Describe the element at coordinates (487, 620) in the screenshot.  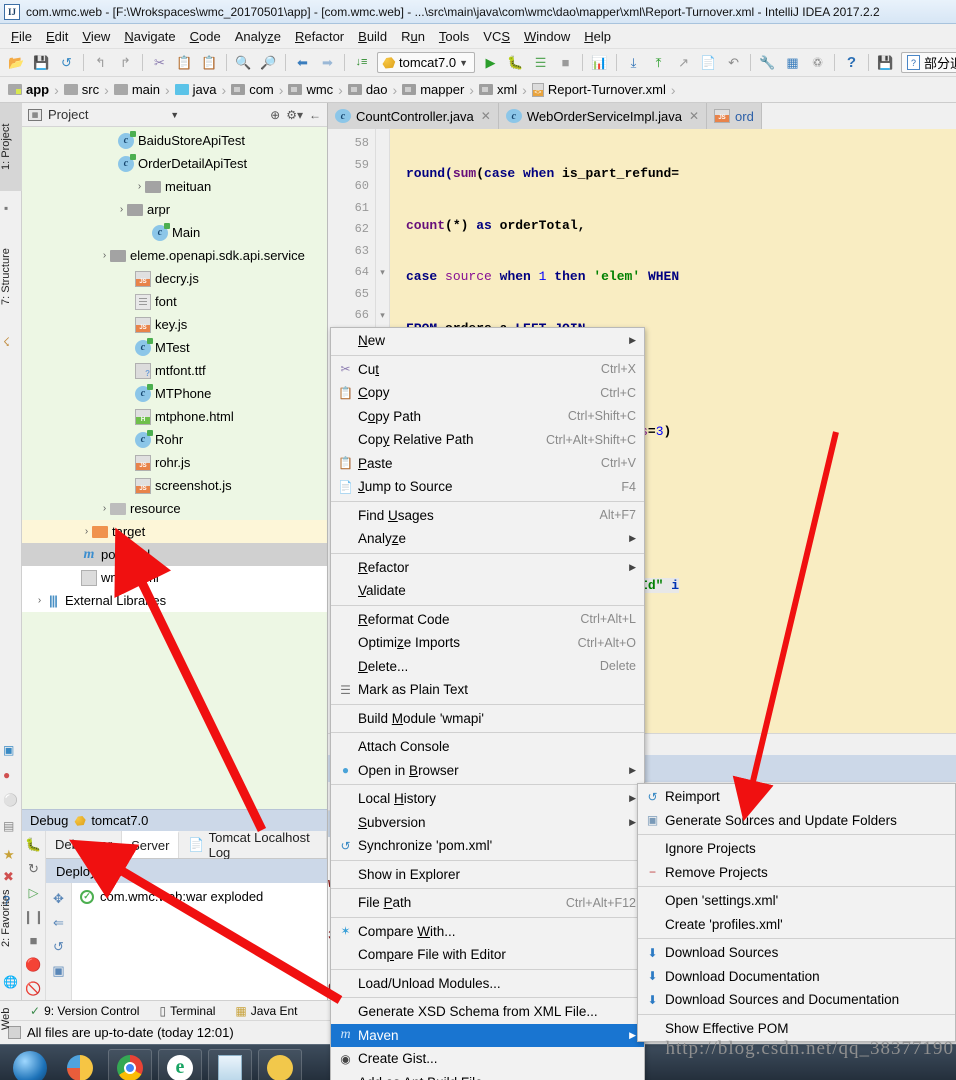
I see `menu-item-reformat-code: Reformat Code Ctrl+Alt+L` at that location.